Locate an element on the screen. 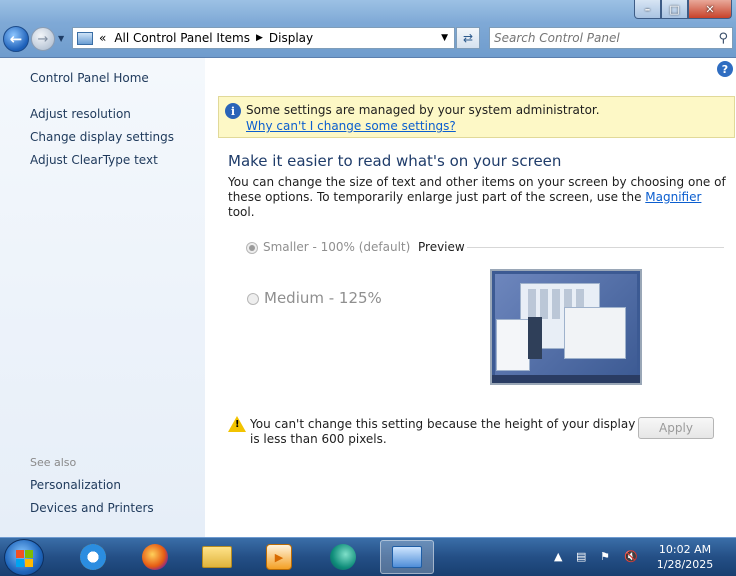 The image size is (736, 576). clock-time: 10:02 AM is located at coordinates (685, 549).